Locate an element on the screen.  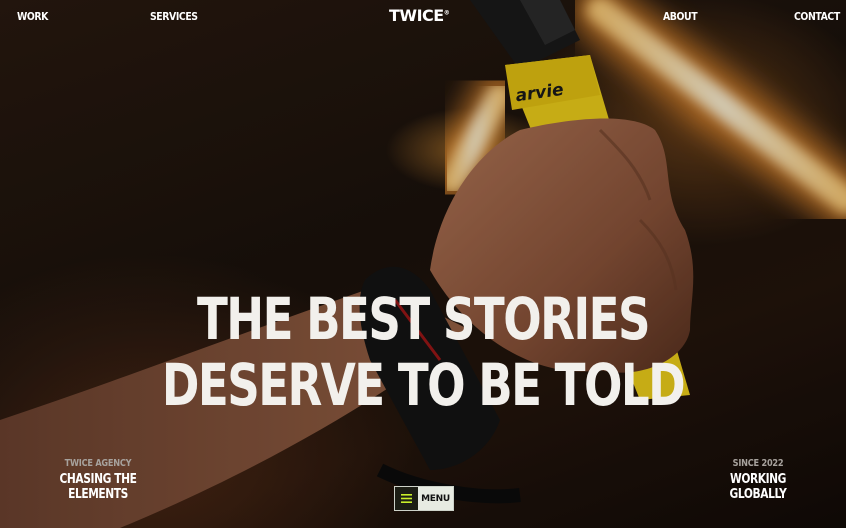
left-caption: TWICE AGENCY CHASING THE ELEMENTS is located at coordinates (98, 480).